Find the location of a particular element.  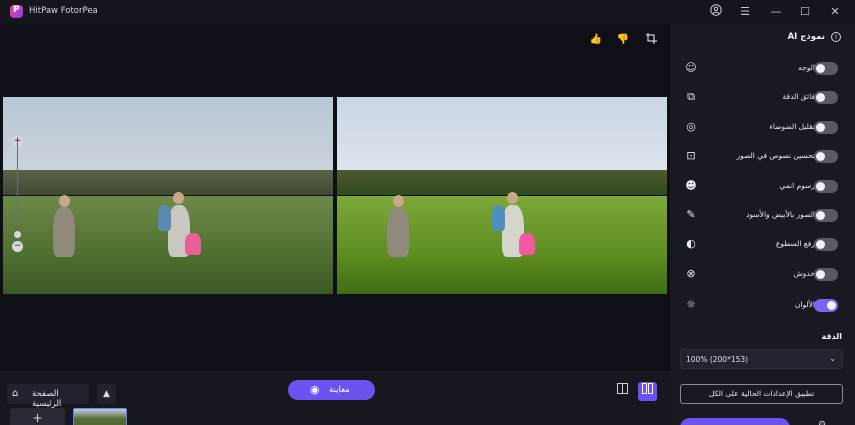

black-white-toggle is located at coordinates (826, 215).